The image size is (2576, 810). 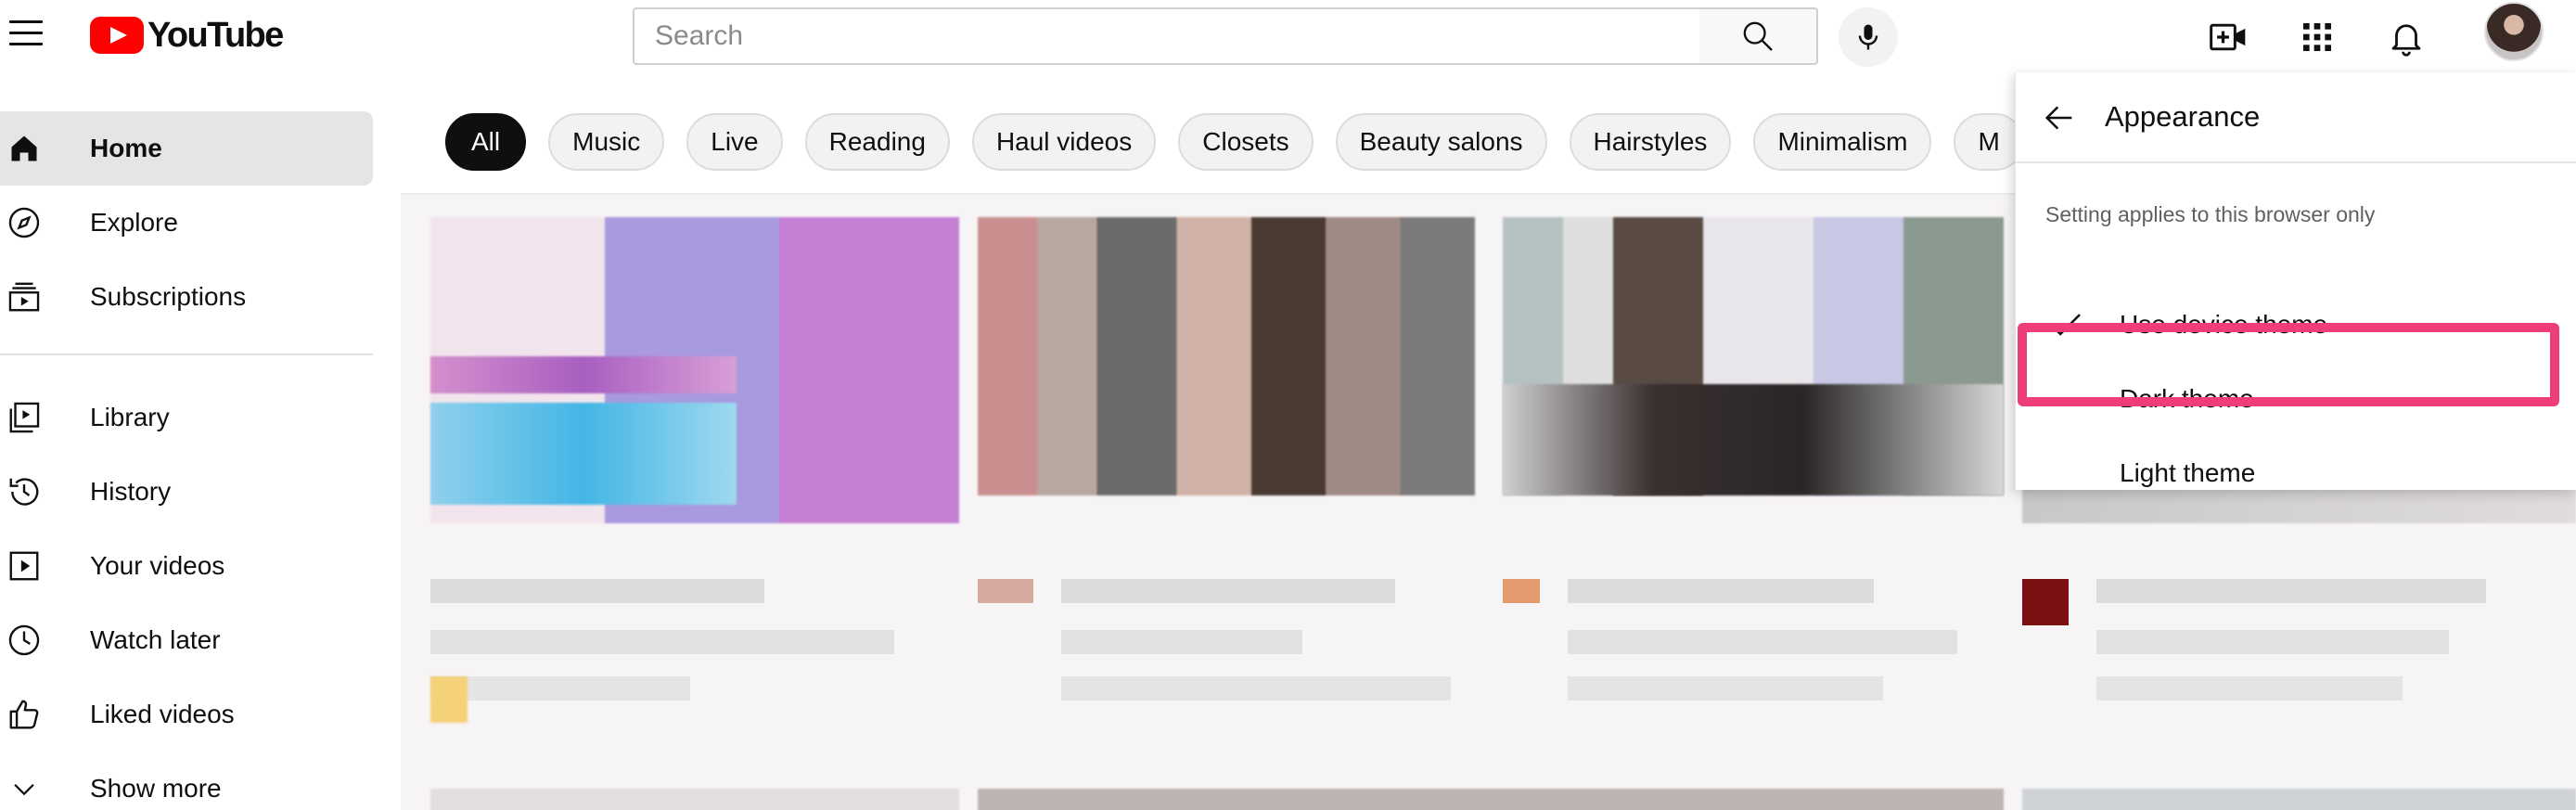 What do you see at coordinates (1064, 142) in the screenshot?
I see `chip-haul-videos: Haul videos` at bounding box center [1064, 142].